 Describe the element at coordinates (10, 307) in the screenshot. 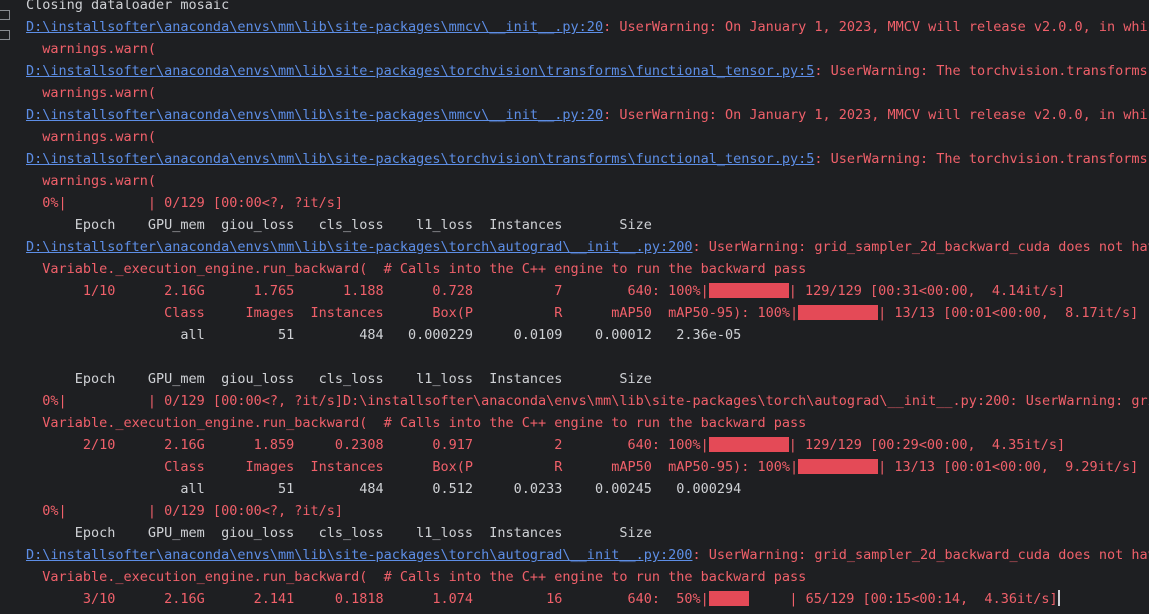

I see `console-gutter` at that location.